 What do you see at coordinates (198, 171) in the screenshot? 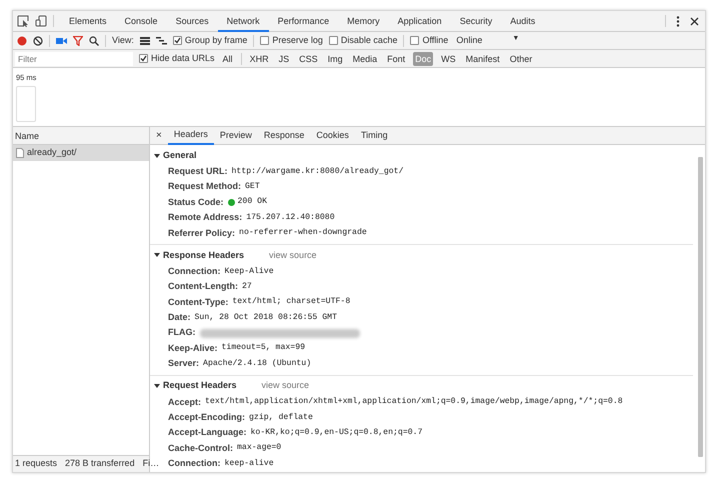
I see `header-name: Request URL:` at bounding box center [198, 171].